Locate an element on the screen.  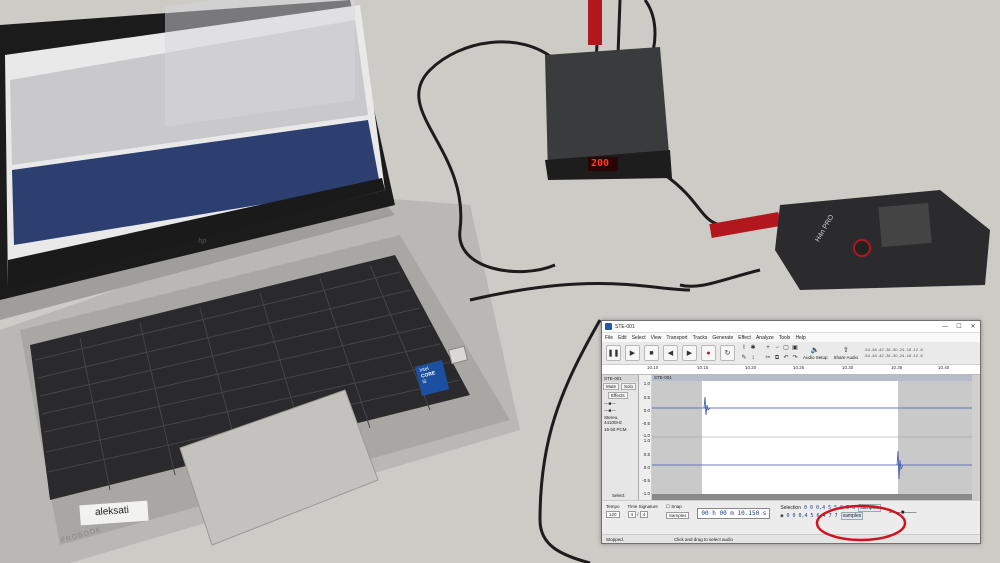
record-button: ● is located at coordinates (708, 353).